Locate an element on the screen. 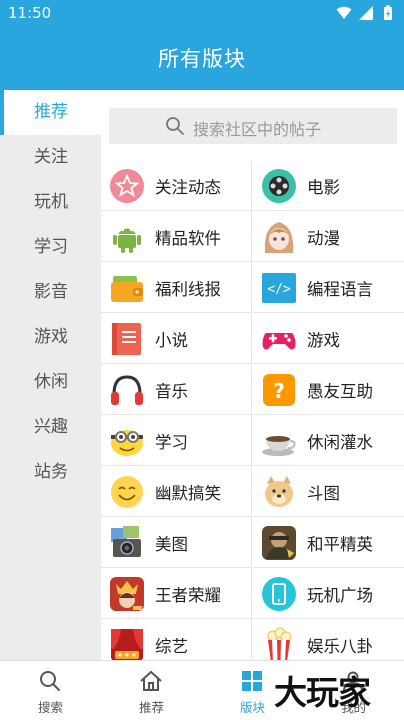  sidebar-item-phone-play: 玩机 is located at coordinates (50, 202).